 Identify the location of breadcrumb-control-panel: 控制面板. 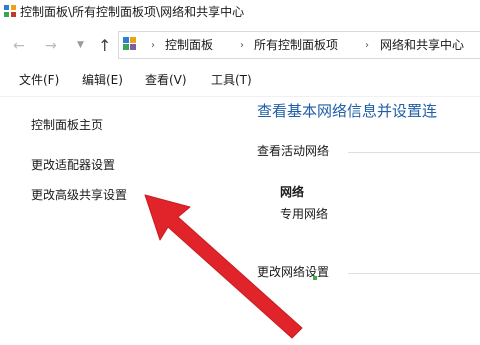
(189, 45).